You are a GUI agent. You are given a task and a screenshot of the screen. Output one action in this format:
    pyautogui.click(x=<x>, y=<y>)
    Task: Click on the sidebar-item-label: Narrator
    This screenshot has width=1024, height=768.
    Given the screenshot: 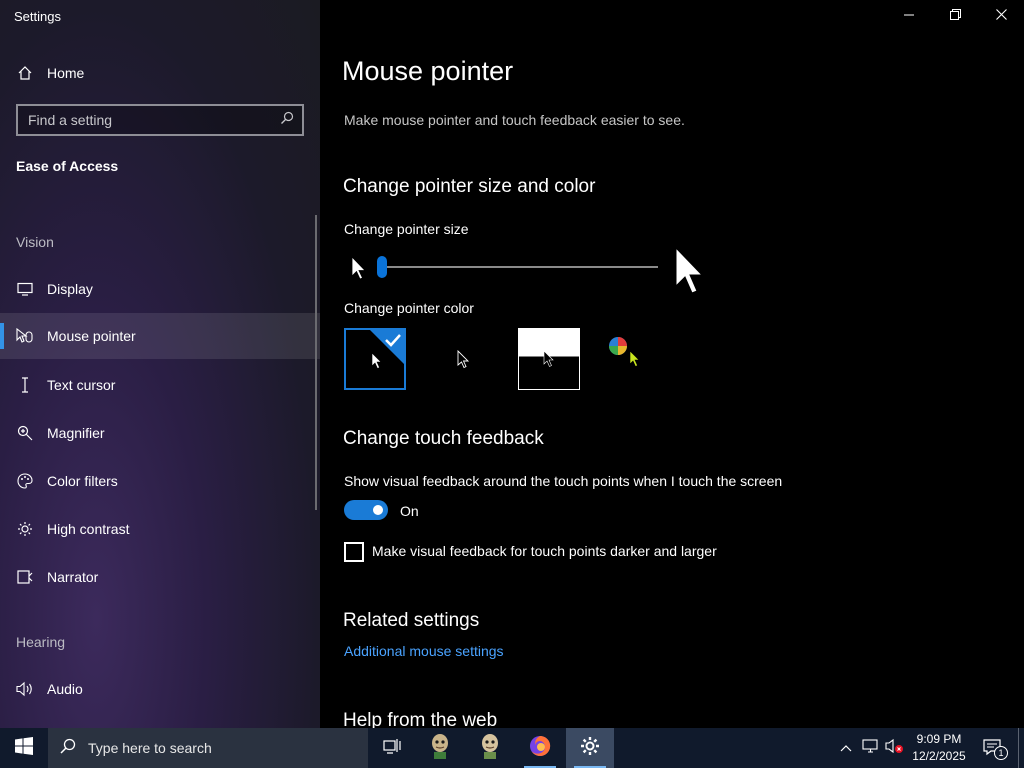 What is the action you would take?
    pyautogui.click(x=73, y=577)
    